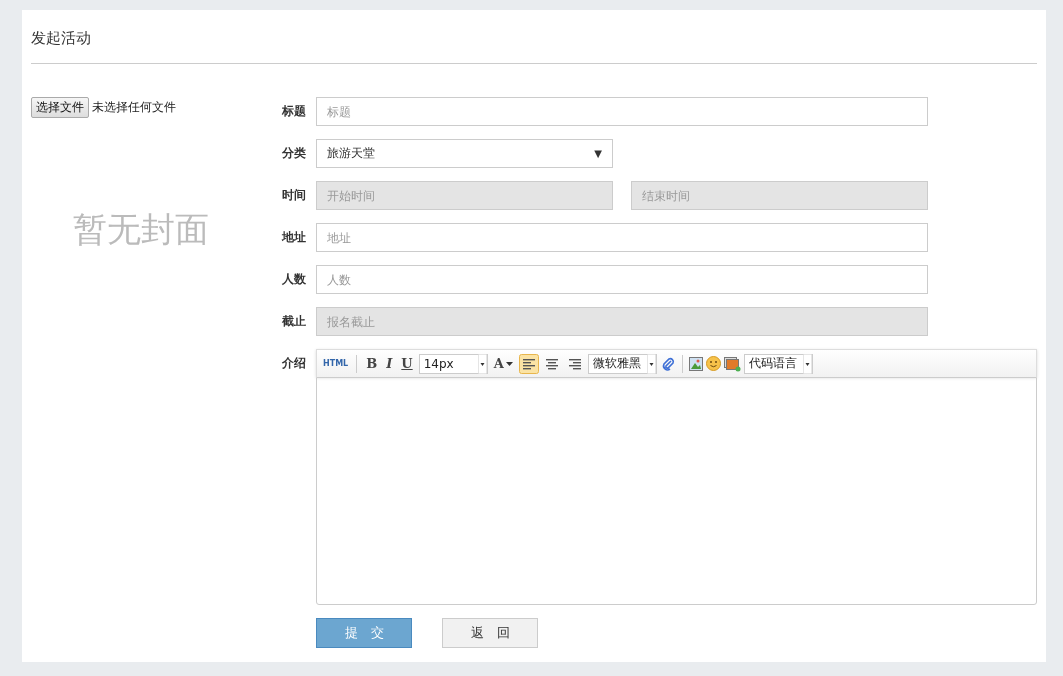 The height and width of the screenshot is (676, 1063). I want to click on field-label: 人数, so click(294, 279).